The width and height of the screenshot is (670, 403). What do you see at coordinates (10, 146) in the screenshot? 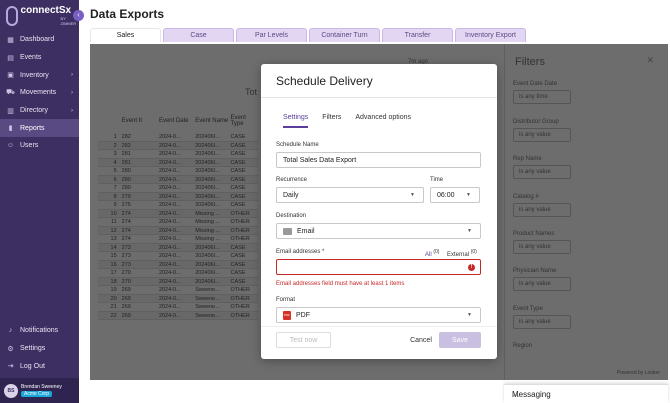
I see `users-icon: ☺` at bounding box center [10, 146].